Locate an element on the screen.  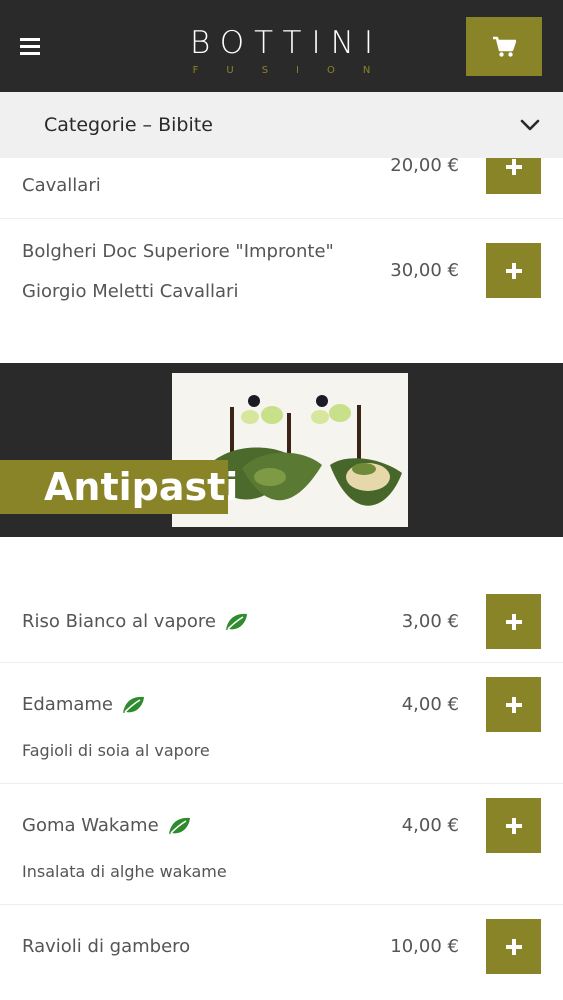
item-price: 10,00 € is located at coordinates (424, 946).